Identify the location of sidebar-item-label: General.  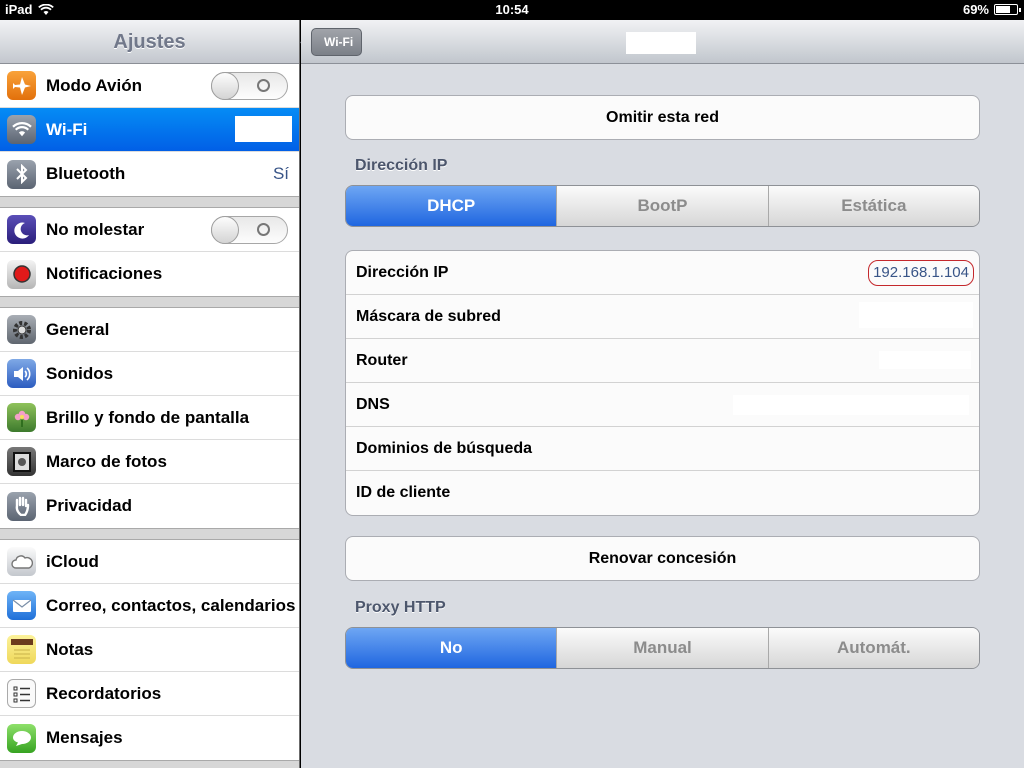
(78, 329).